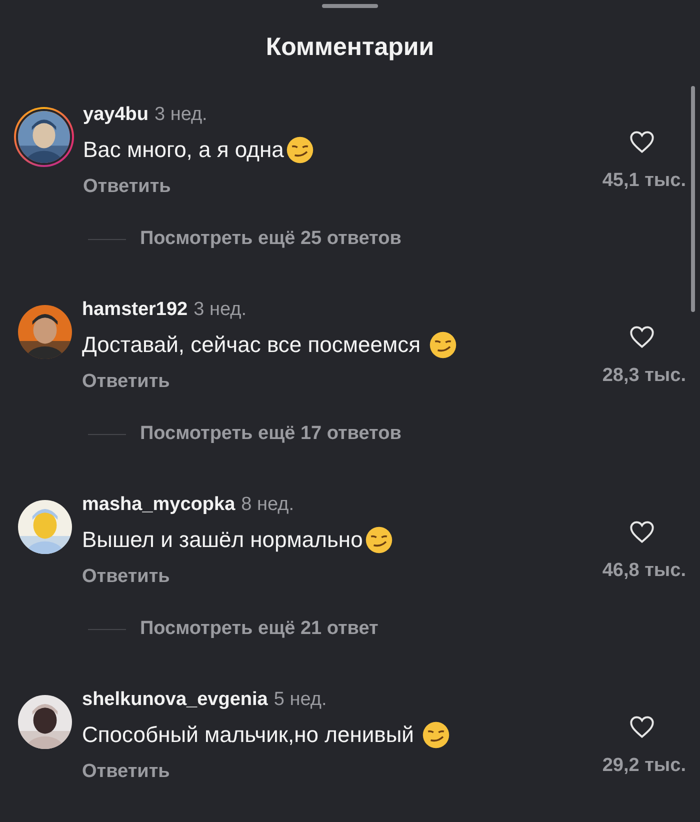 Image resolution: width=700 pixels, height=822 pixels. What do you see at coordinates (135, 310) in the screenshot?
I see `username: hamster192` at bounding box center [135, 310].